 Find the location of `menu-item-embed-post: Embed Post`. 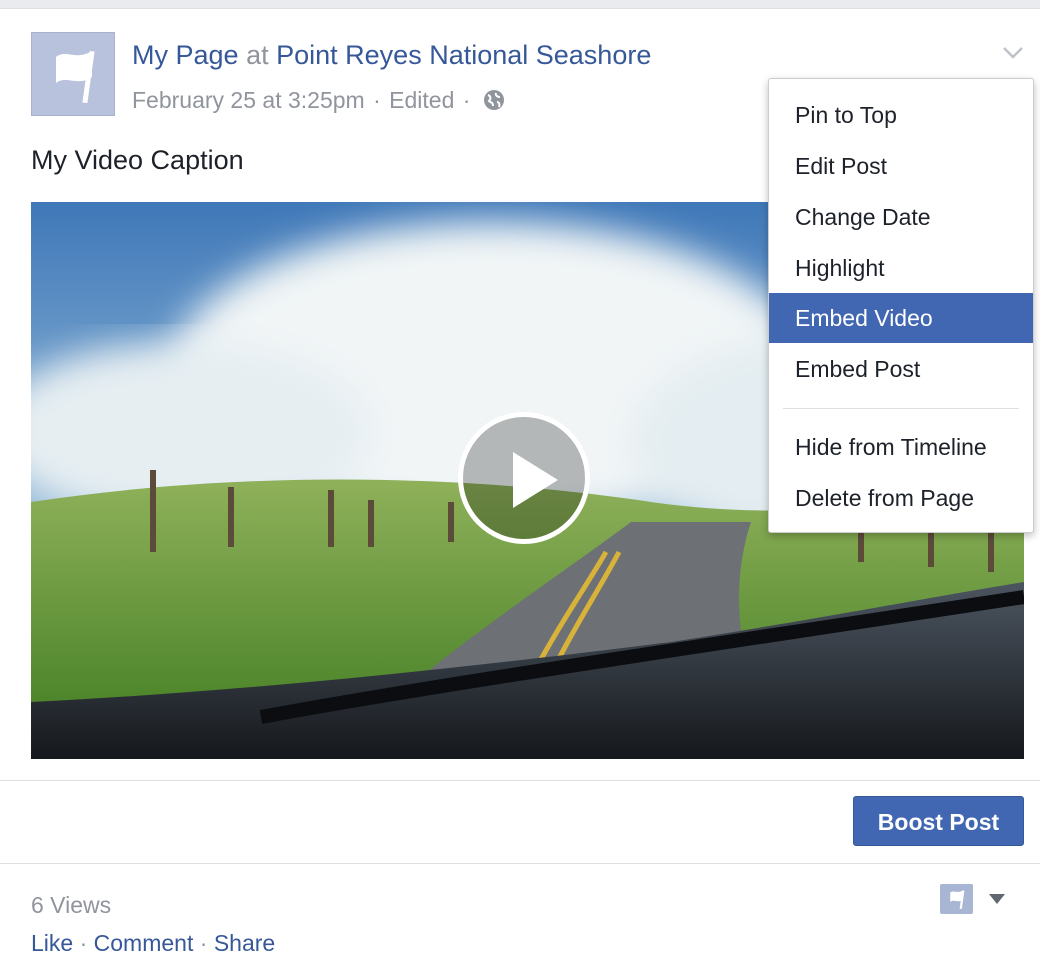

menu-item-embed-post: Embed Post is located at coordinates (901, 369).